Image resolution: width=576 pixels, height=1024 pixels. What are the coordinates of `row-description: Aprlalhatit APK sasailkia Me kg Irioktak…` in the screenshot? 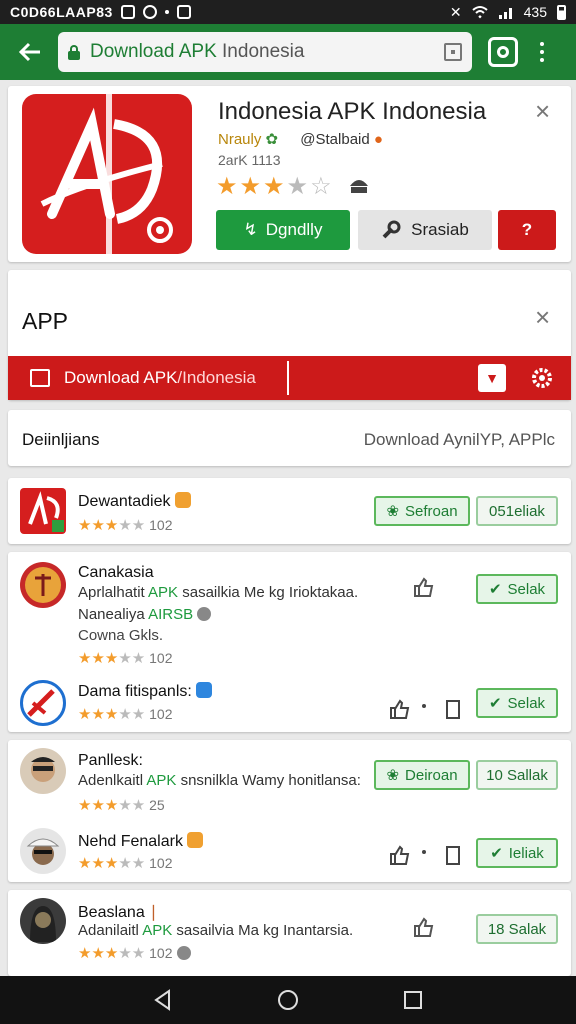 It's located at (218, 592).